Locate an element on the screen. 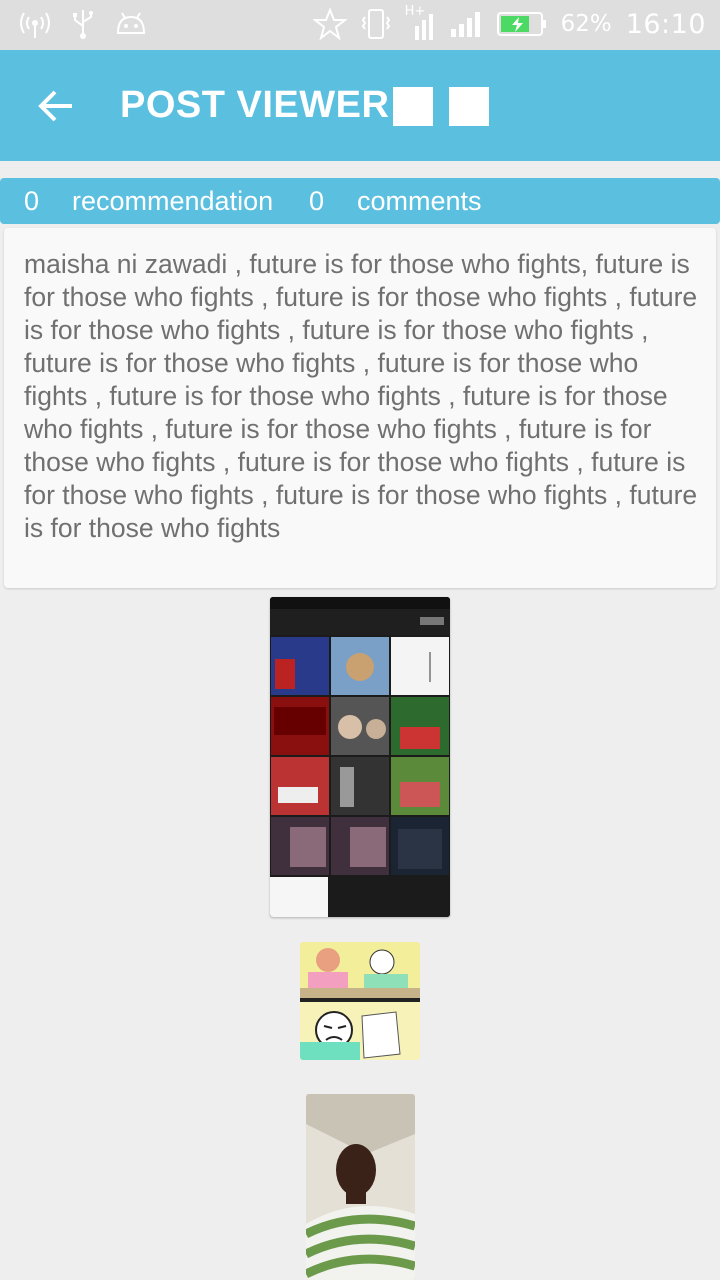 Image resolution: width=720 pixels, height=1280 pixels. recommendation-label: recommendation is located at coordinates (172, 201).